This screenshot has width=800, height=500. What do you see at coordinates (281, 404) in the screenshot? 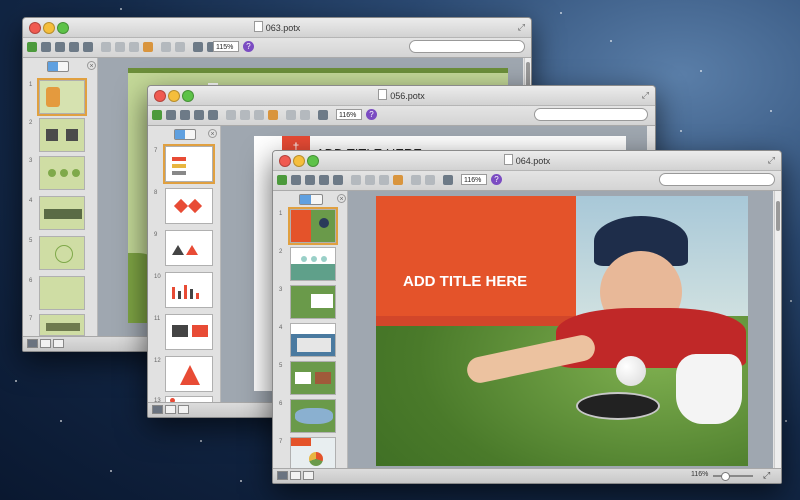
I see `slide-number: 6` at bounding box center [281, 404].